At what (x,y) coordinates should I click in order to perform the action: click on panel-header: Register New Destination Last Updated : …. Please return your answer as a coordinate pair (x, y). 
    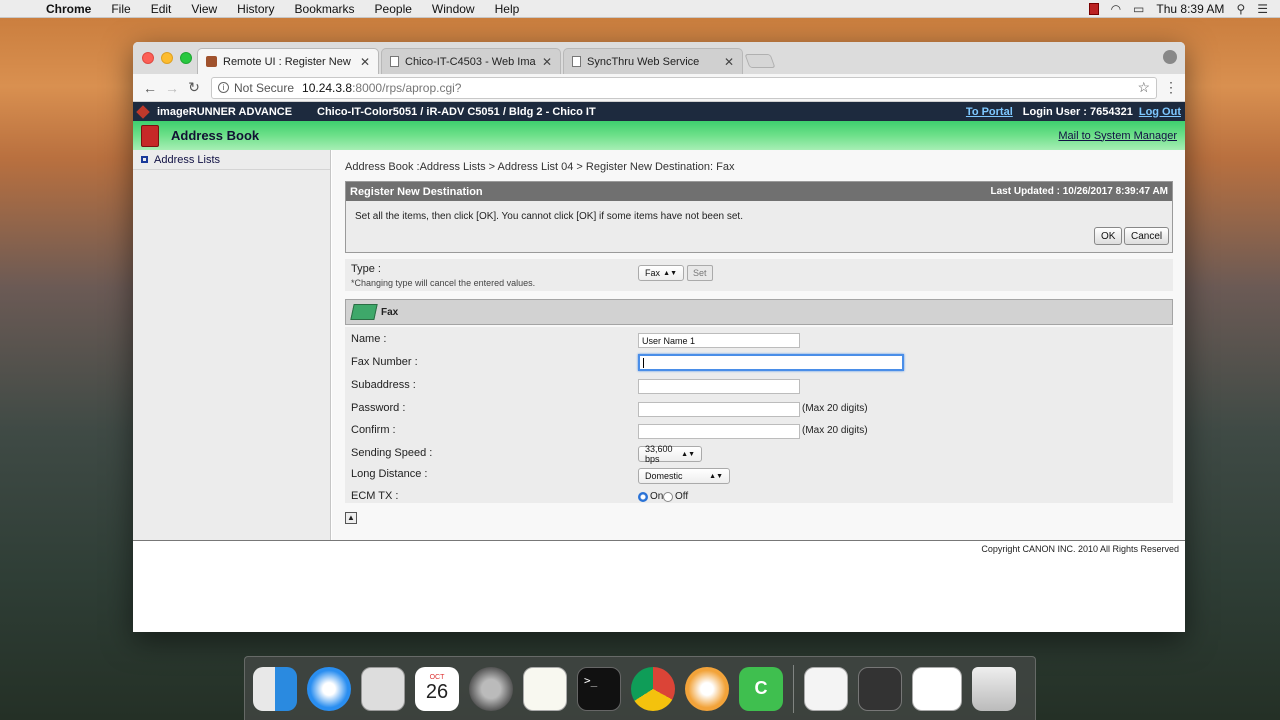
    Looking at the image, I should click on (759, 191).